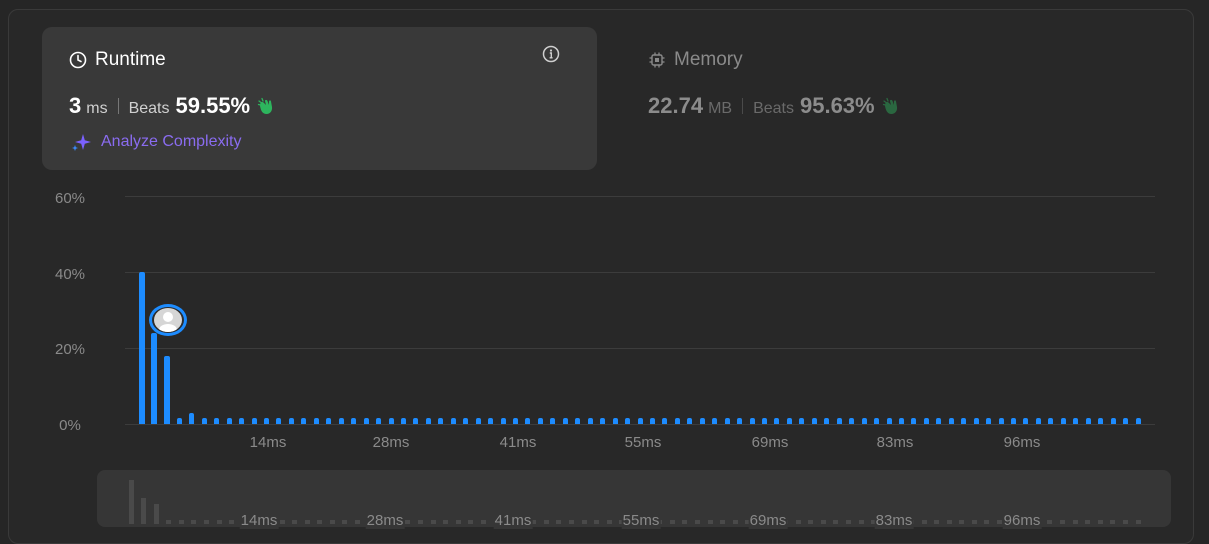 The height and width of the screenshot is (544, 1209). What do you see at coordinates (720, 108) in the screenshot?
I see `memory-unit: MB` at bounding box center [720, 108].